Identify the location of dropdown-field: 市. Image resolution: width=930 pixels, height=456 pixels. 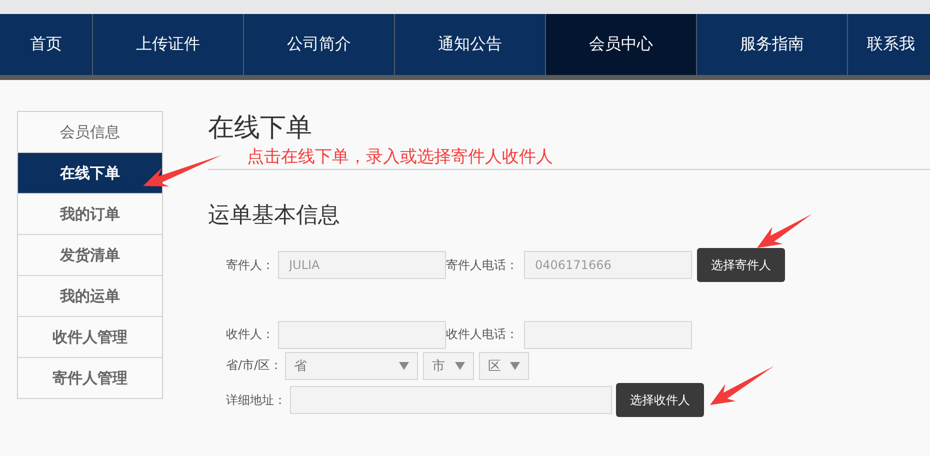
(448, 366).